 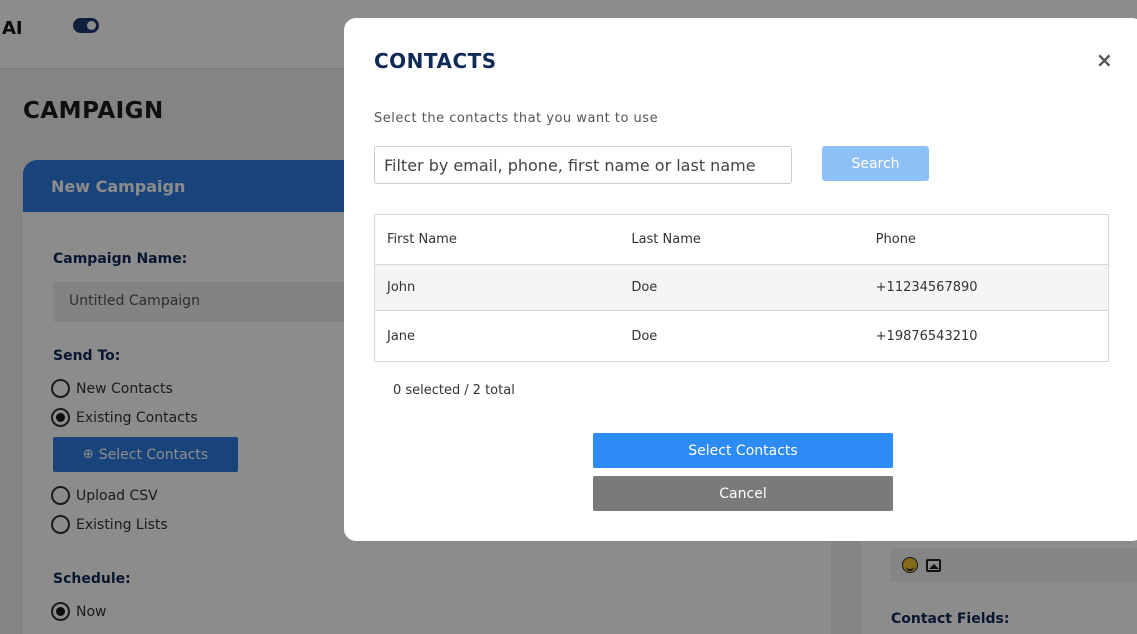 I want to click on selected-count: 0 selected, so click(x=427, y=390).